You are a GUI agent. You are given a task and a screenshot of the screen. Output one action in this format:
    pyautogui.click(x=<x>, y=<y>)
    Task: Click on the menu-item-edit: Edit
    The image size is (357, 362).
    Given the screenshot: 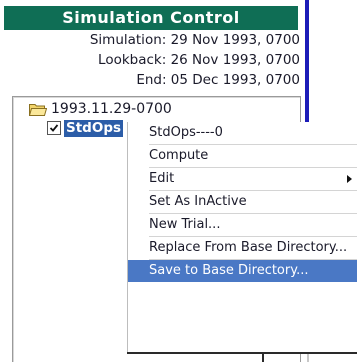 What is the action you would take?
    pyautogui.click(x=242, y=179)
    